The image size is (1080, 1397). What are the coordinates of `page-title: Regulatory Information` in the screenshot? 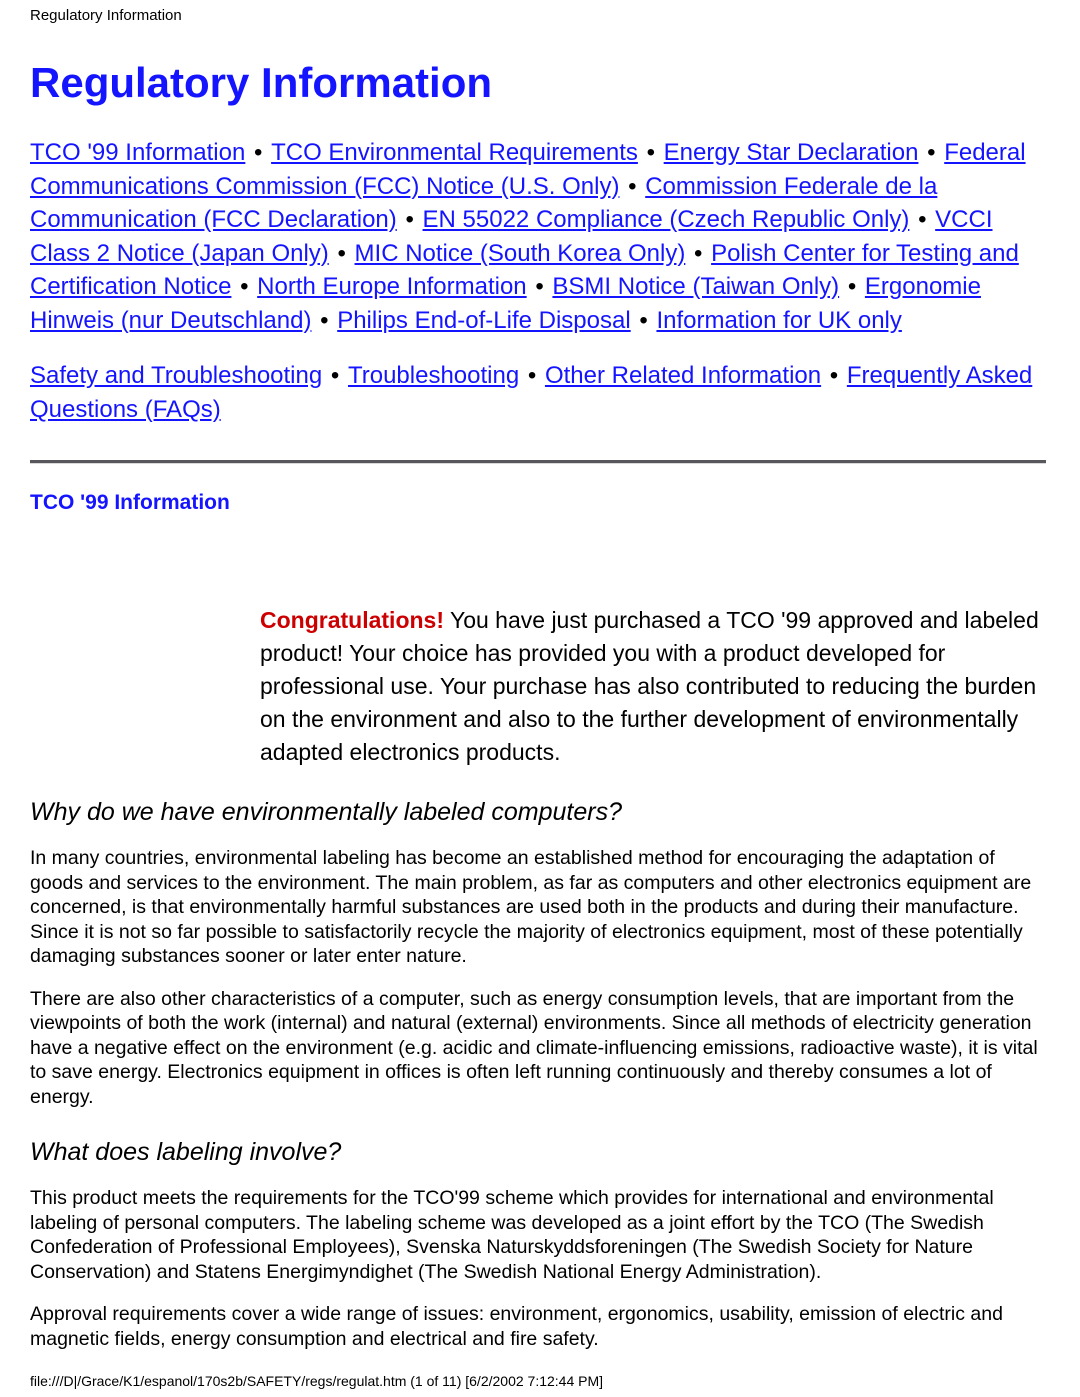 It's located at (261, 82).